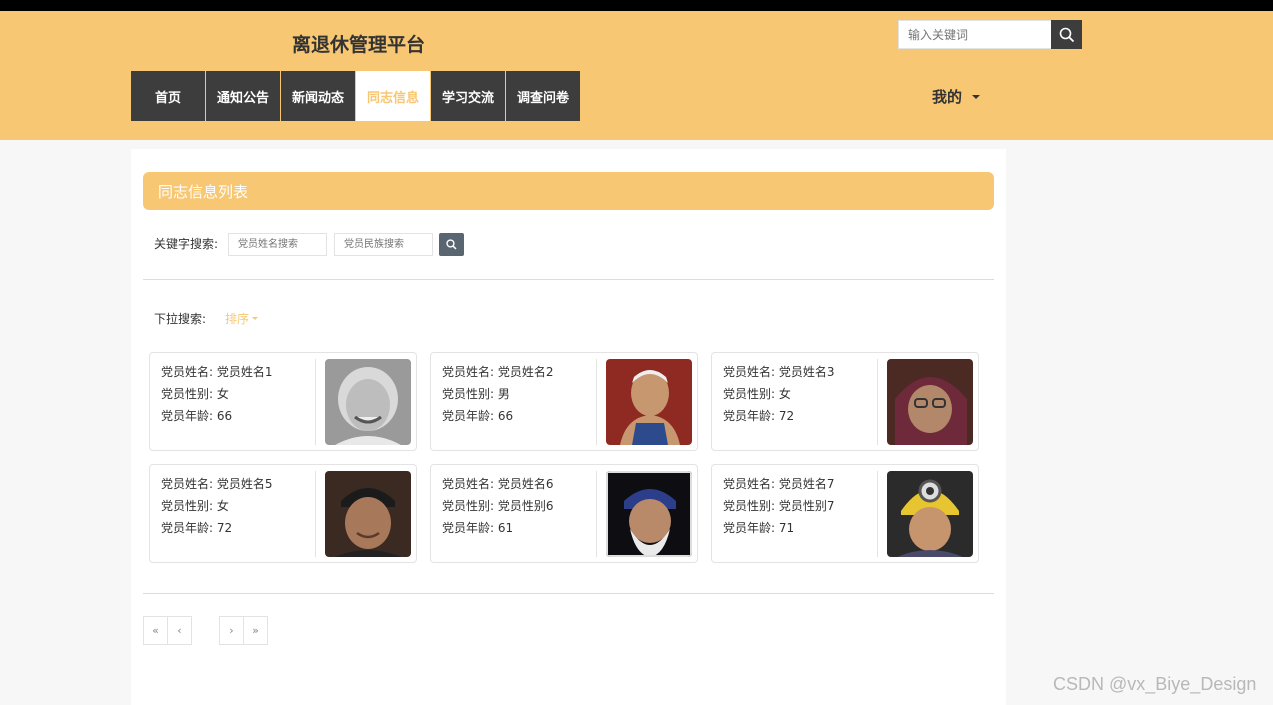 This screenshot has height=705, width=1273. I want to click on nav-comrade-info: 同志信息, so click(393, 96).